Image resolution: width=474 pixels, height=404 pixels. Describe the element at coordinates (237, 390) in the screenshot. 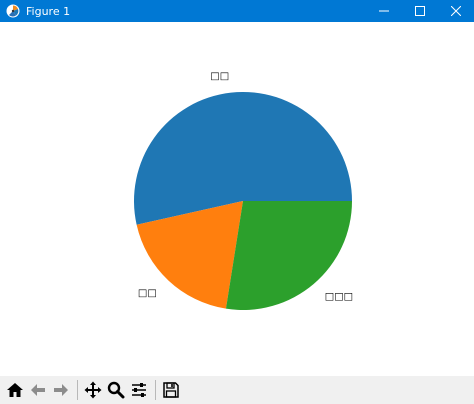

I see `navigation-toolbar` at that location.